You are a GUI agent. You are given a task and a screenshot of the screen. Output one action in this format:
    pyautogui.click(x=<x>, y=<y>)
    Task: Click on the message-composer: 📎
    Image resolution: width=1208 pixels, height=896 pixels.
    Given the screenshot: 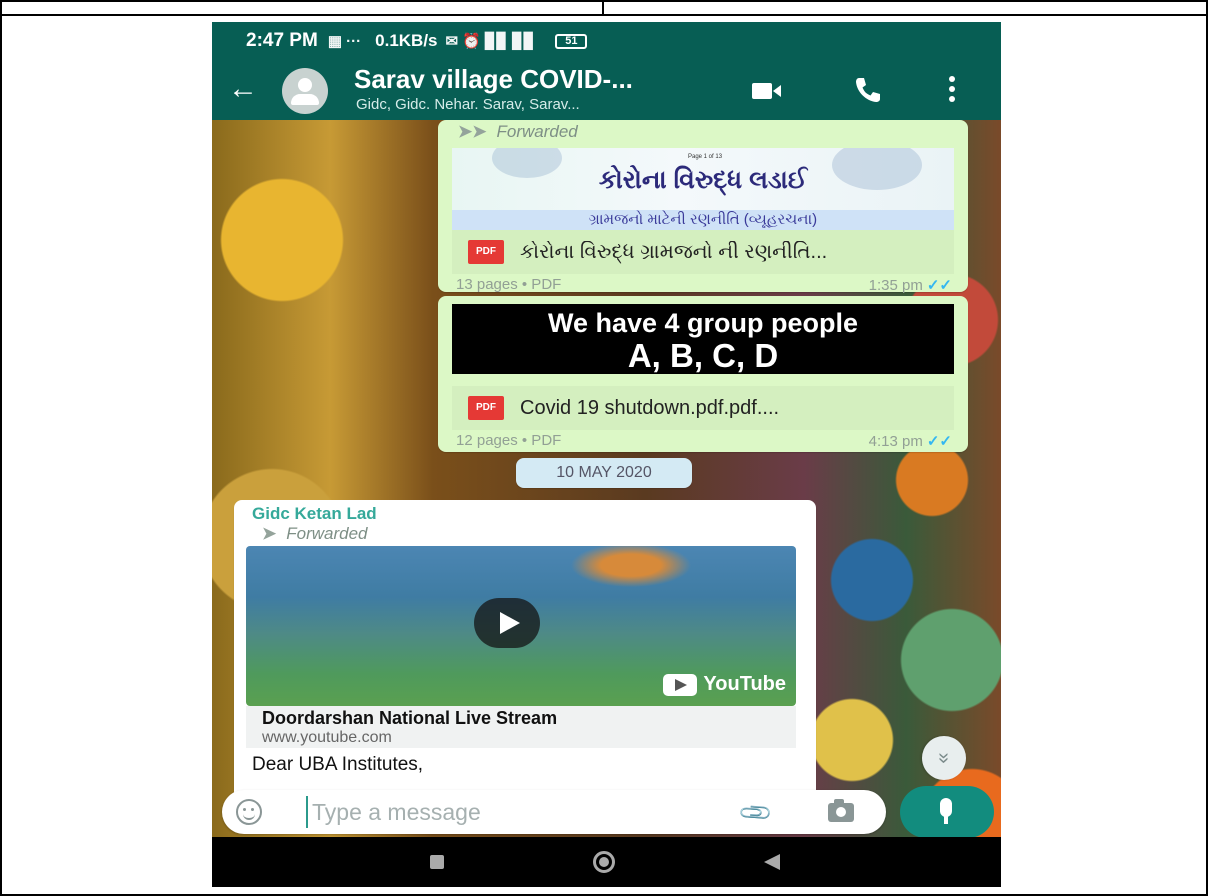 What is the action you would take?
    pyautogui.click(x=554, y=812)
    